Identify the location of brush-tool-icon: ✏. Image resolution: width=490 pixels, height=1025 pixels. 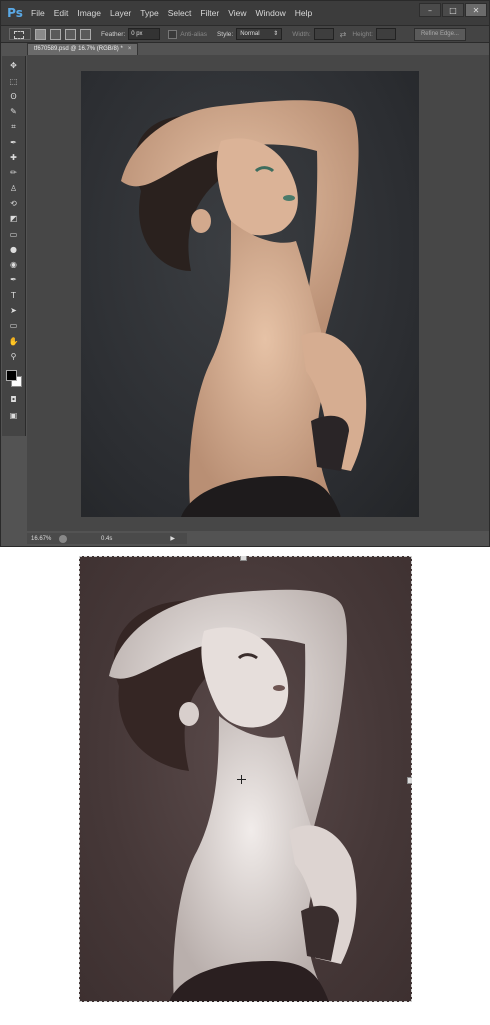
(14, 172).